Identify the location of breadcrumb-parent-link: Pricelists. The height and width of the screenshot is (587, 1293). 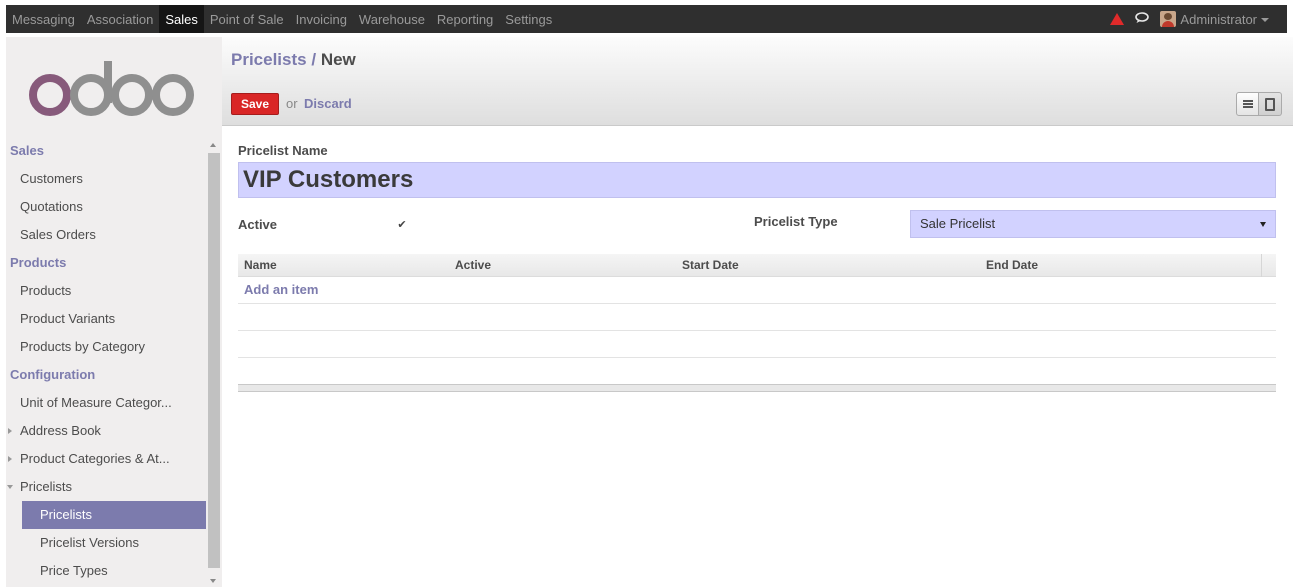
(269, 59).